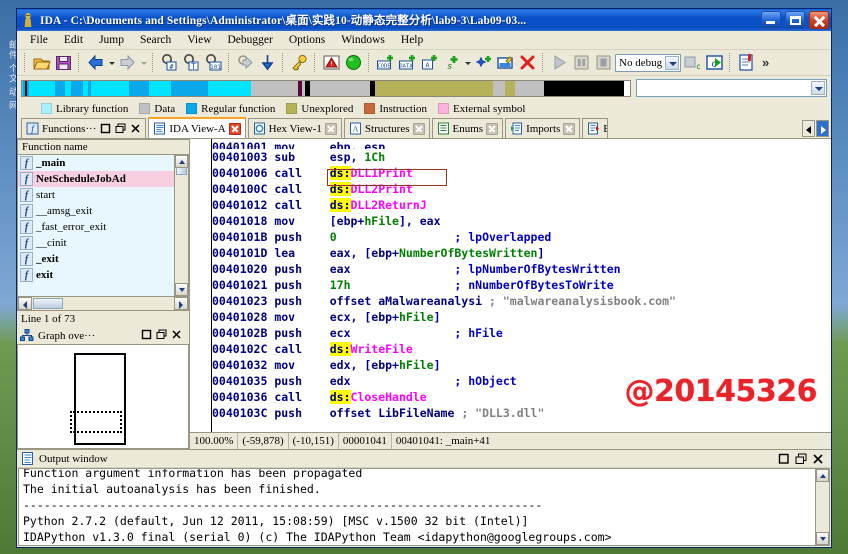 This screenshot has width=848, height=554. What do you see at coordinates (714, 62) in the screenshot?
I see `run-to-cursor-icon: c` at bounding box center [714, 62].